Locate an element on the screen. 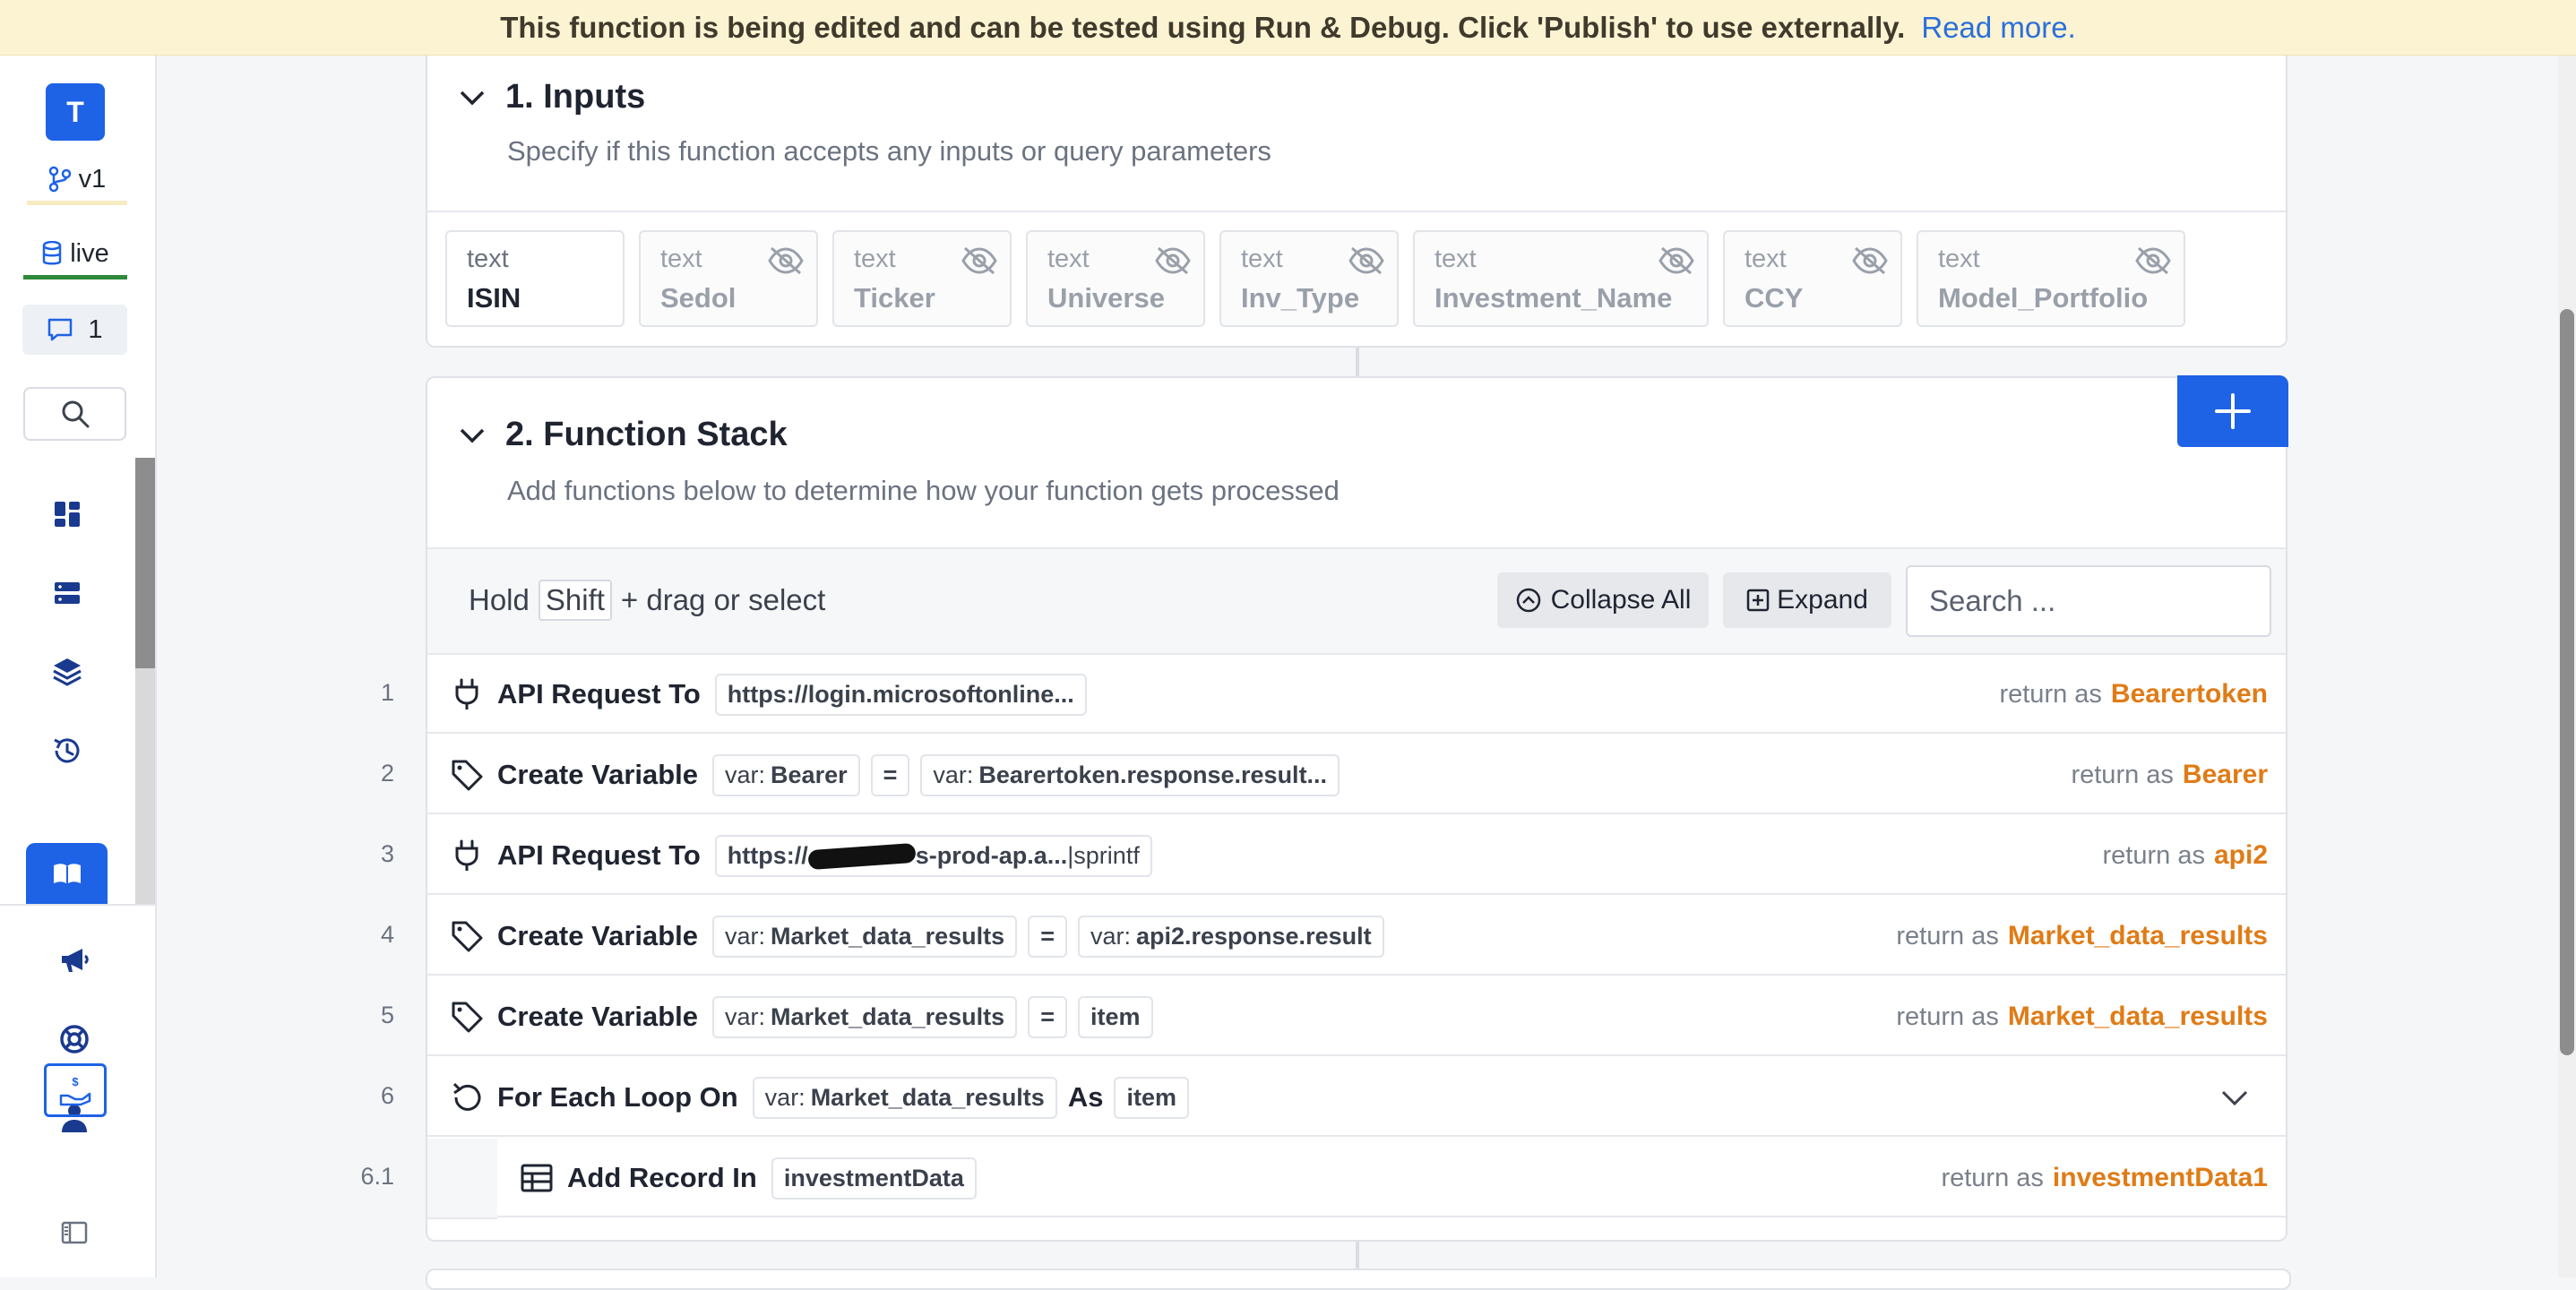  page-scrollbar-thumb is located at coordinates (2567, 682).